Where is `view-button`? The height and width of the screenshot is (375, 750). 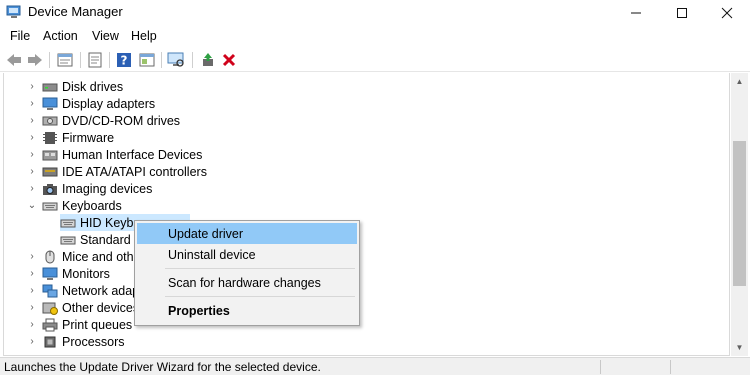
view-button is located at coordinates (147, 60).